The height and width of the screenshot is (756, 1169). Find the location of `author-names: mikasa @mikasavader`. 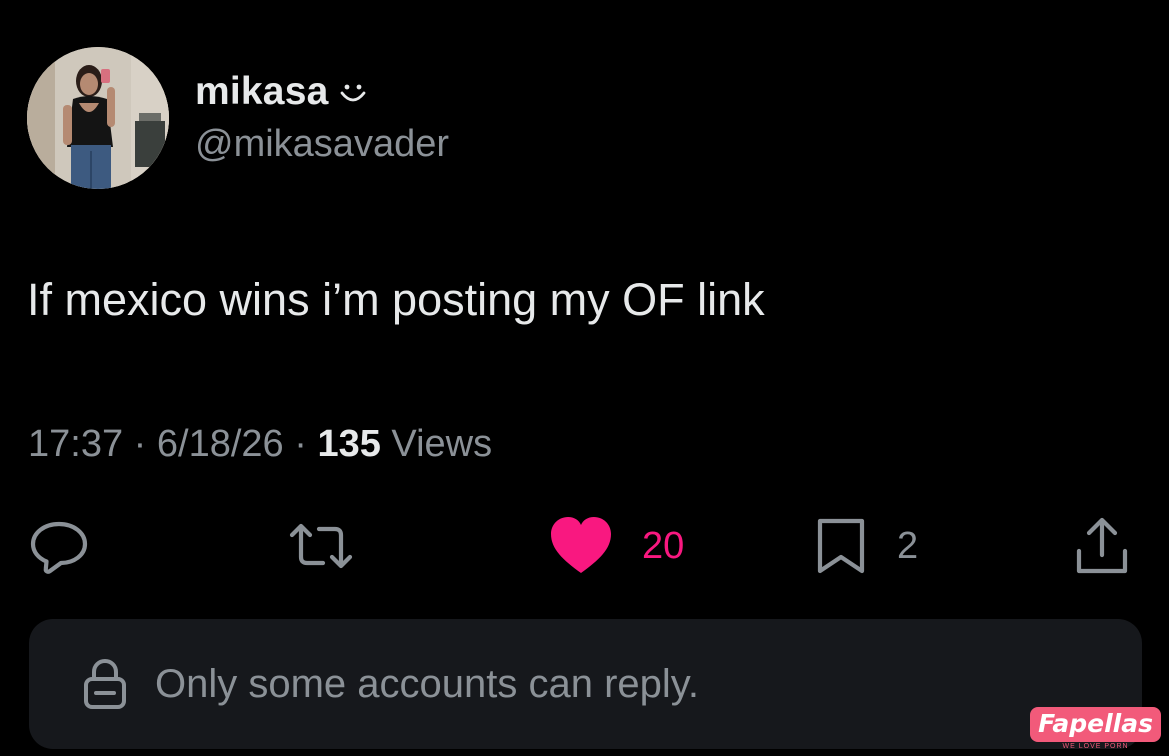

author-names: mikasa @mikasavader is located at coordinates (322, 115).